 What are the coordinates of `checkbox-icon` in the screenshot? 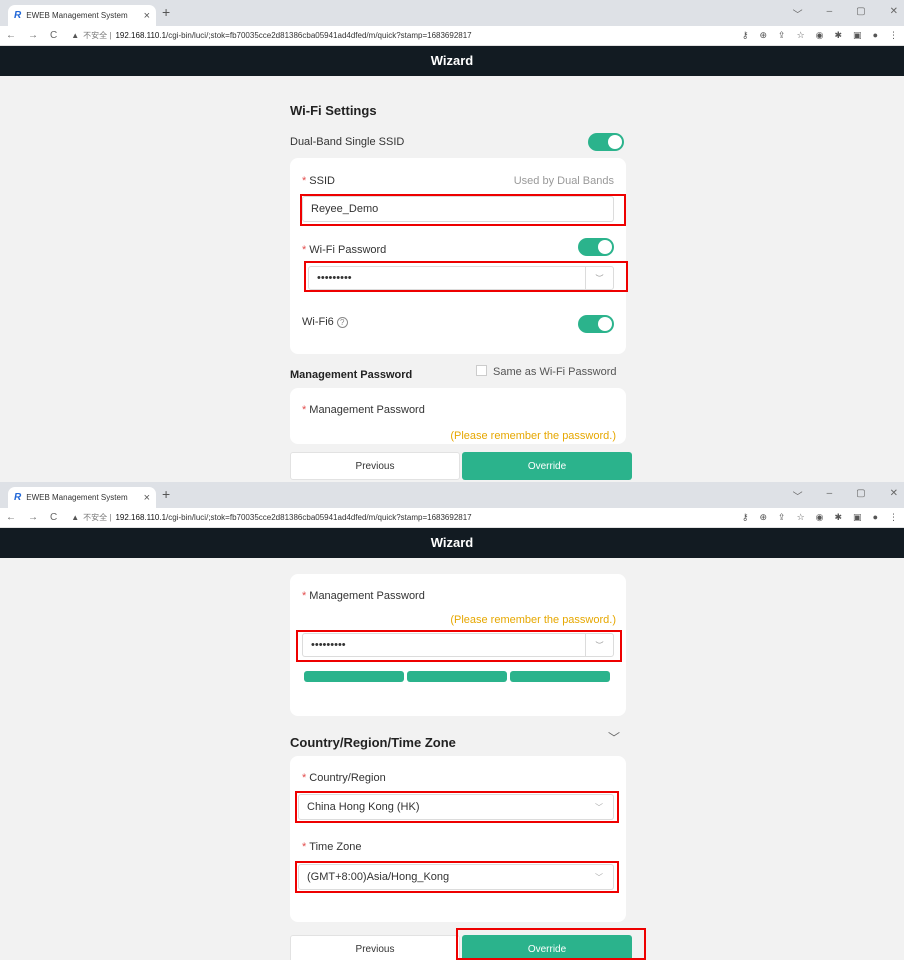 It's located at (481, 370).